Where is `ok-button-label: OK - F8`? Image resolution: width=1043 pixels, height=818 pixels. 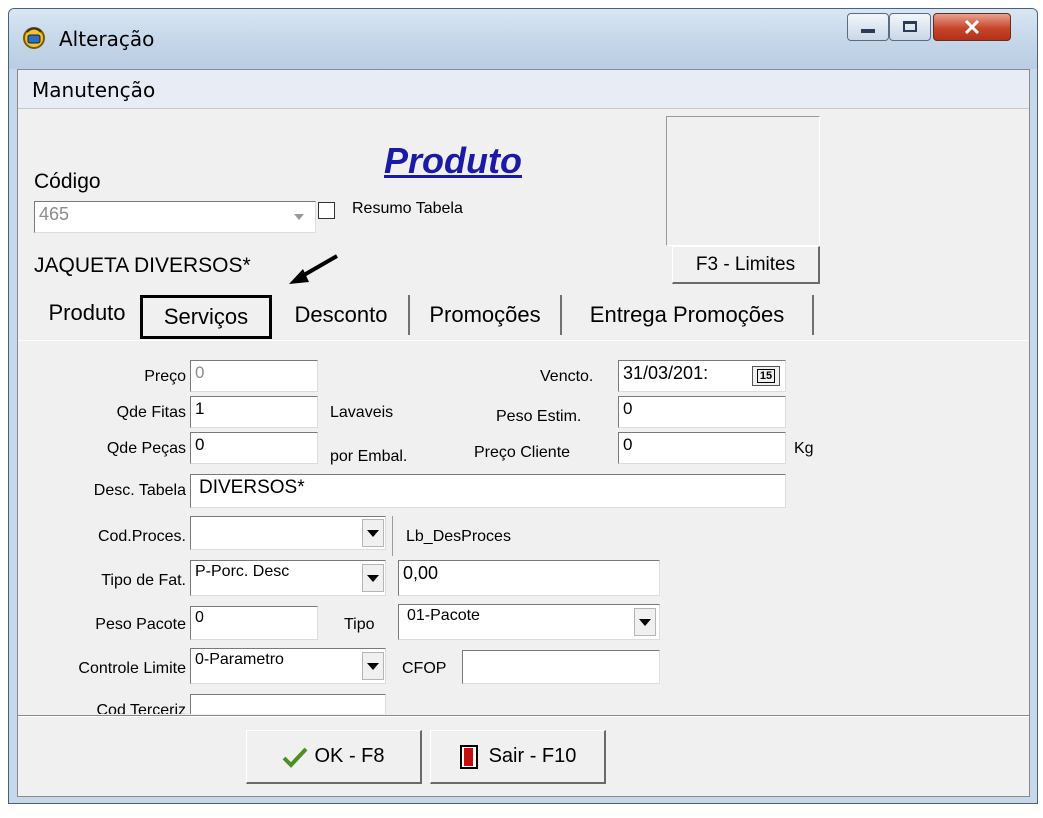 ok-button-label: OK - F8 is located at coordinates (349, 756).